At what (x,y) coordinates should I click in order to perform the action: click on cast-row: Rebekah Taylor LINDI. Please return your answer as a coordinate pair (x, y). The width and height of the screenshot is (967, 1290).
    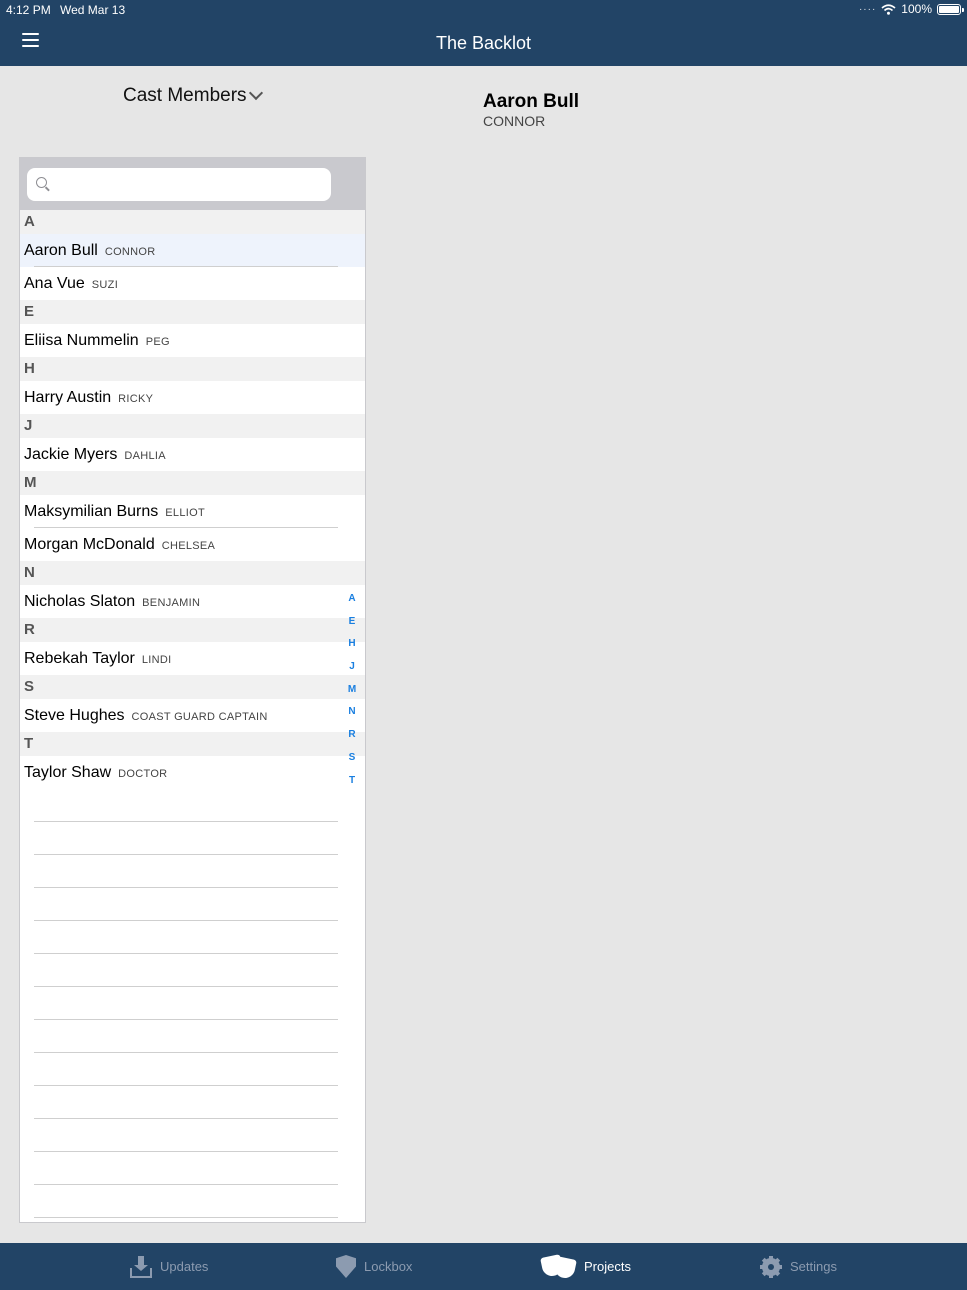
    Looking at the image, I should click on (192, 658).